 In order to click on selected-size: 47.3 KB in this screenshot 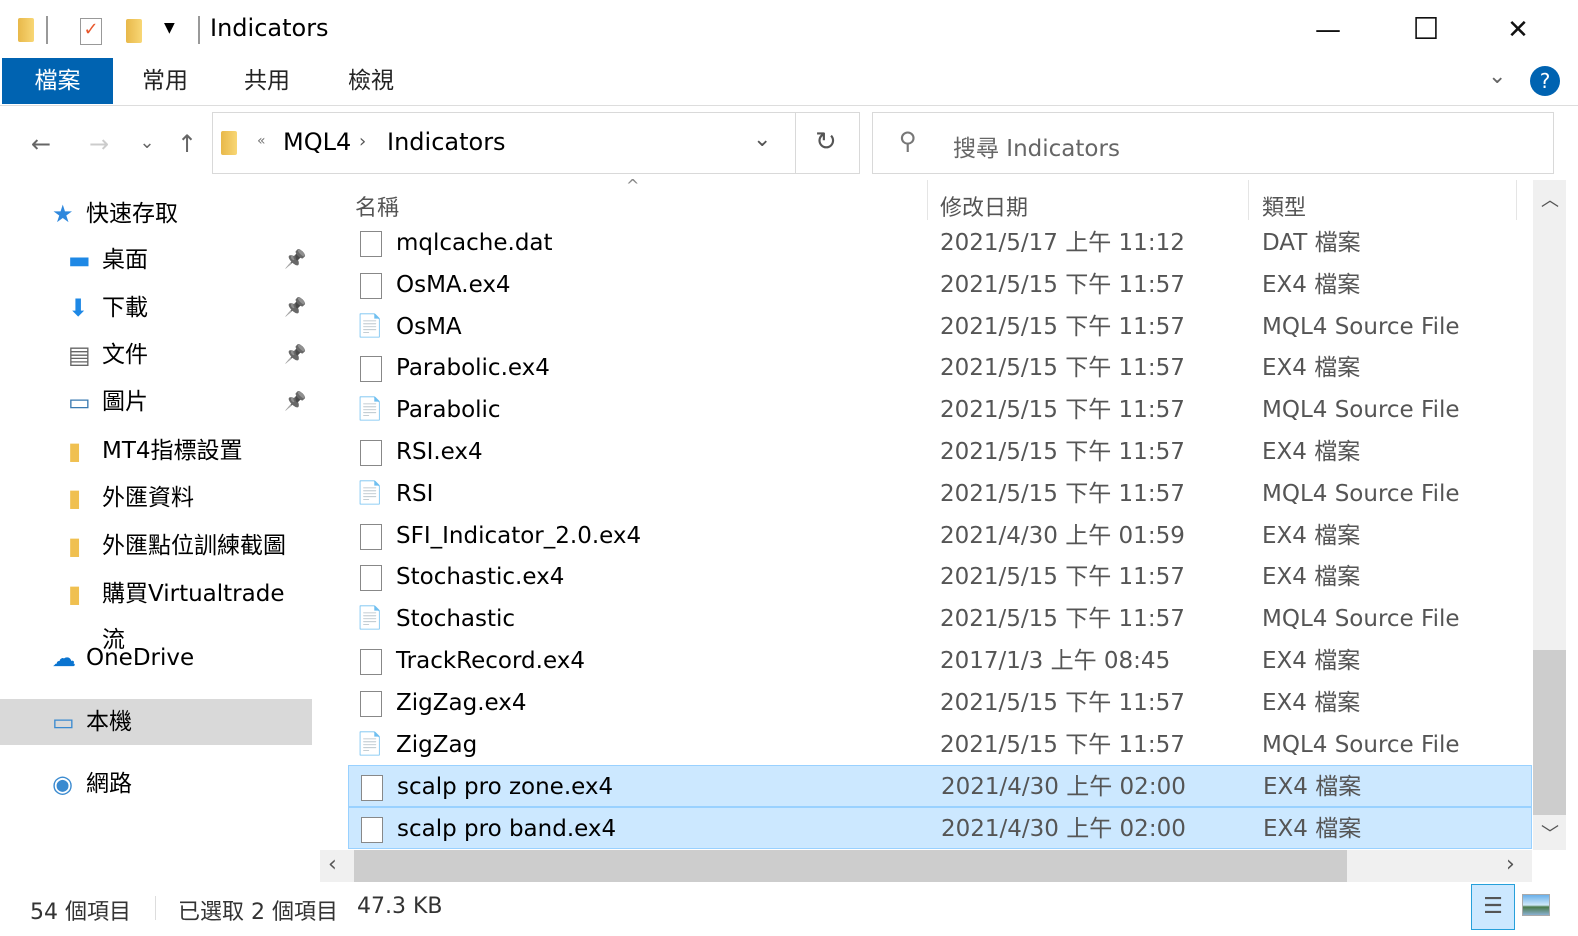, I will do `click(400, 906)`.